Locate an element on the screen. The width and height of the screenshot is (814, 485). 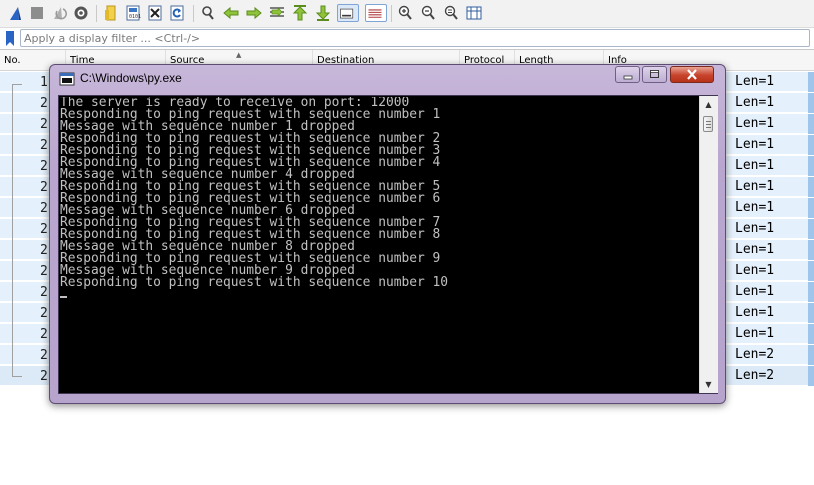
maximize-icon is located at coordinates (654, 74).